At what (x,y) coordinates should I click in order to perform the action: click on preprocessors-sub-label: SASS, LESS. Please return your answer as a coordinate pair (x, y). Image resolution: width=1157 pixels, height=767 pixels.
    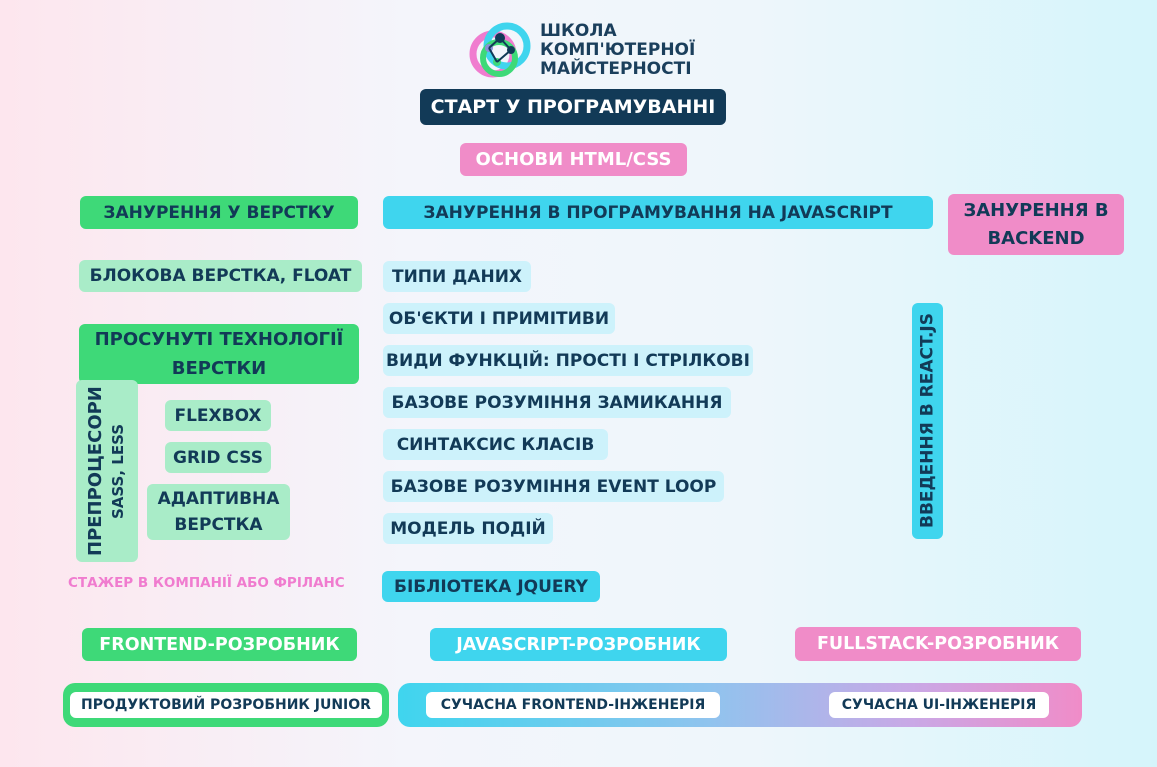
    Looking at the image, I should click on (118, 471).